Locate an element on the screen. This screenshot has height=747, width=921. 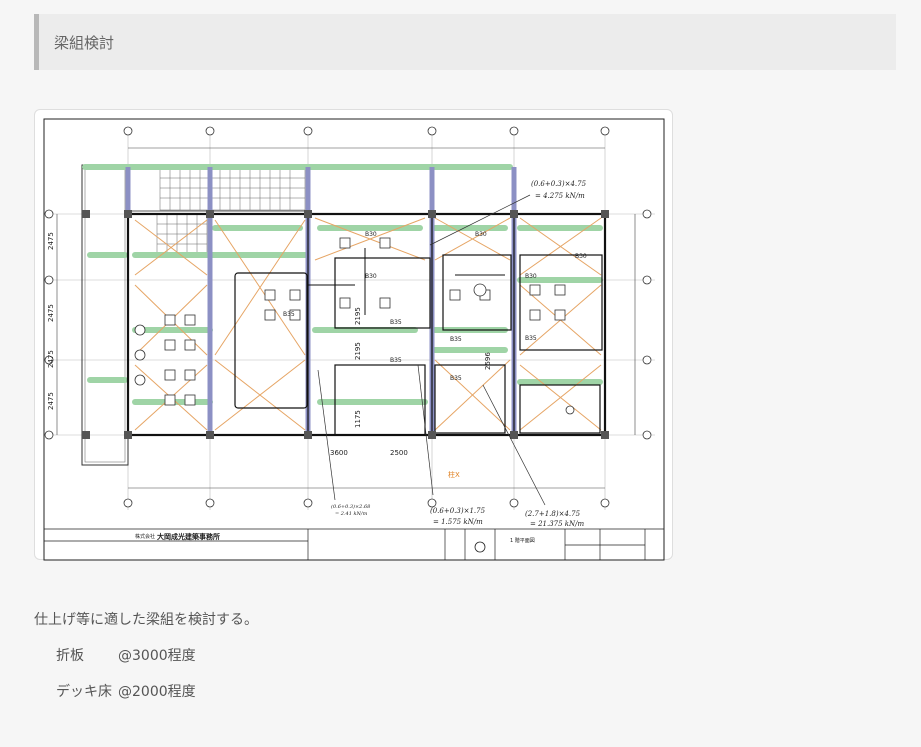
load-note: (0.6+0.3)×1.75 is located at coordinates (458, 511).